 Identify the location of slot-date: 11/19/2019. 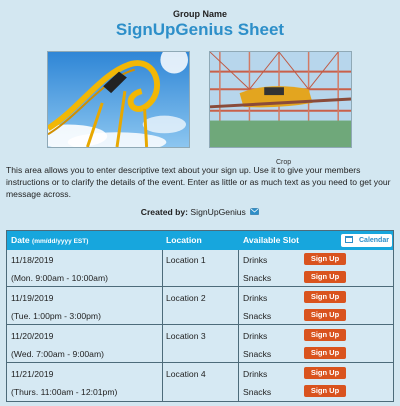
(32, 298).